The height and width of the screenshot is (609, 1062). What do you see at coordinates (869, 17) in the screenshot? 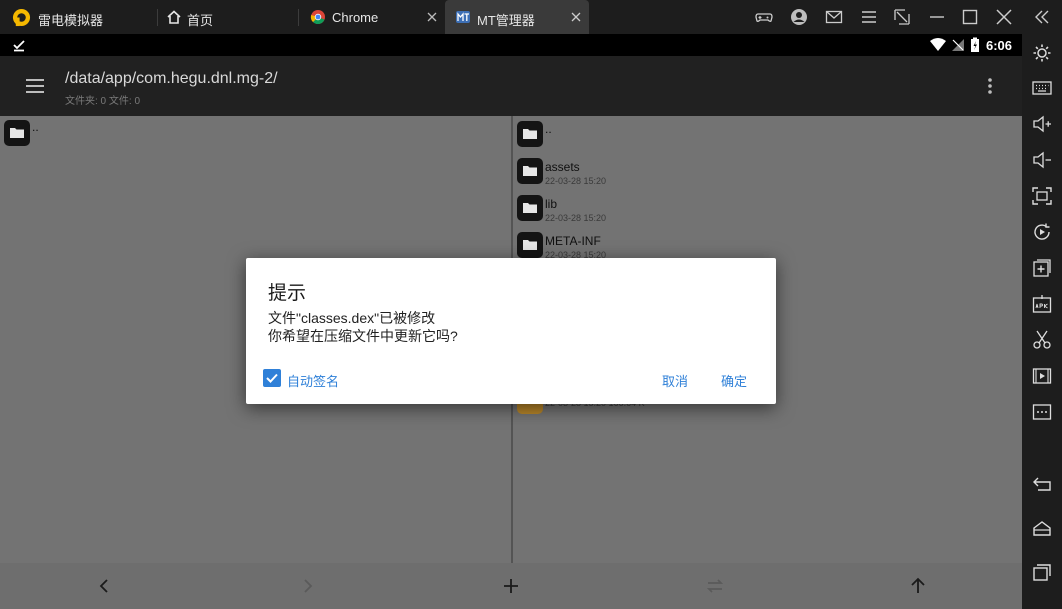
I see `menu-icon` at bounding box center [869, 17].